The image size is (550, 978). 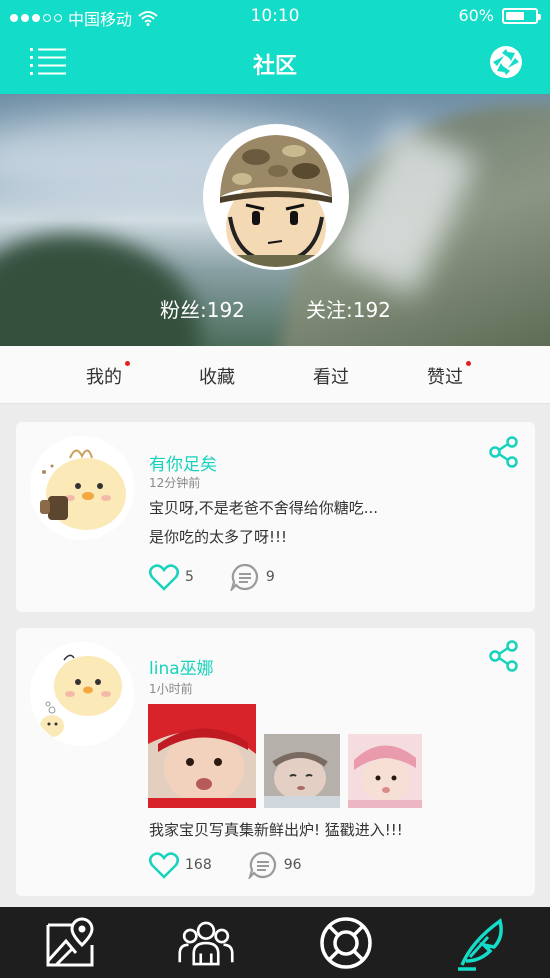 What do you see at coordinates (181, 666) in the screenshot?
I see `post-author: lina巫娜` at bounding box center [181, 666].